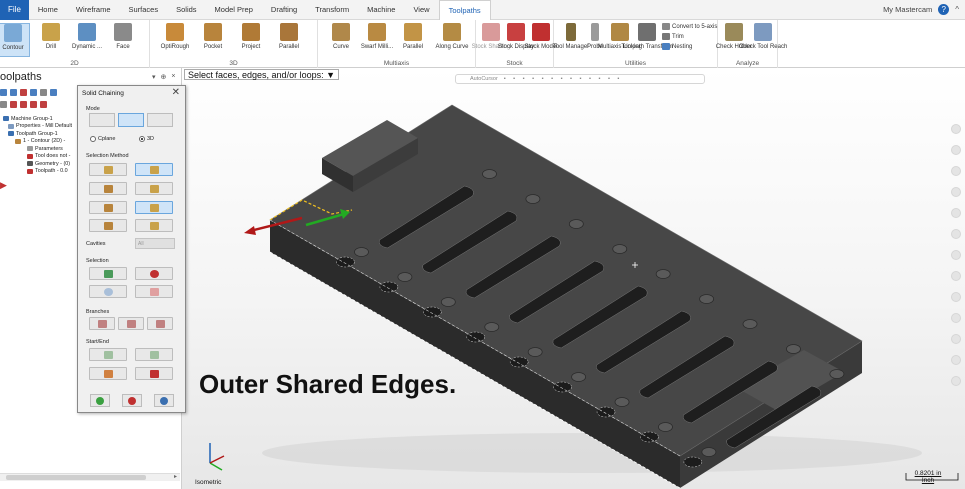  What do you see at coordinates (164, 77) in the screenshot?
I see `panel-pin-icon: ⊕` at bounding box center [164, 77].